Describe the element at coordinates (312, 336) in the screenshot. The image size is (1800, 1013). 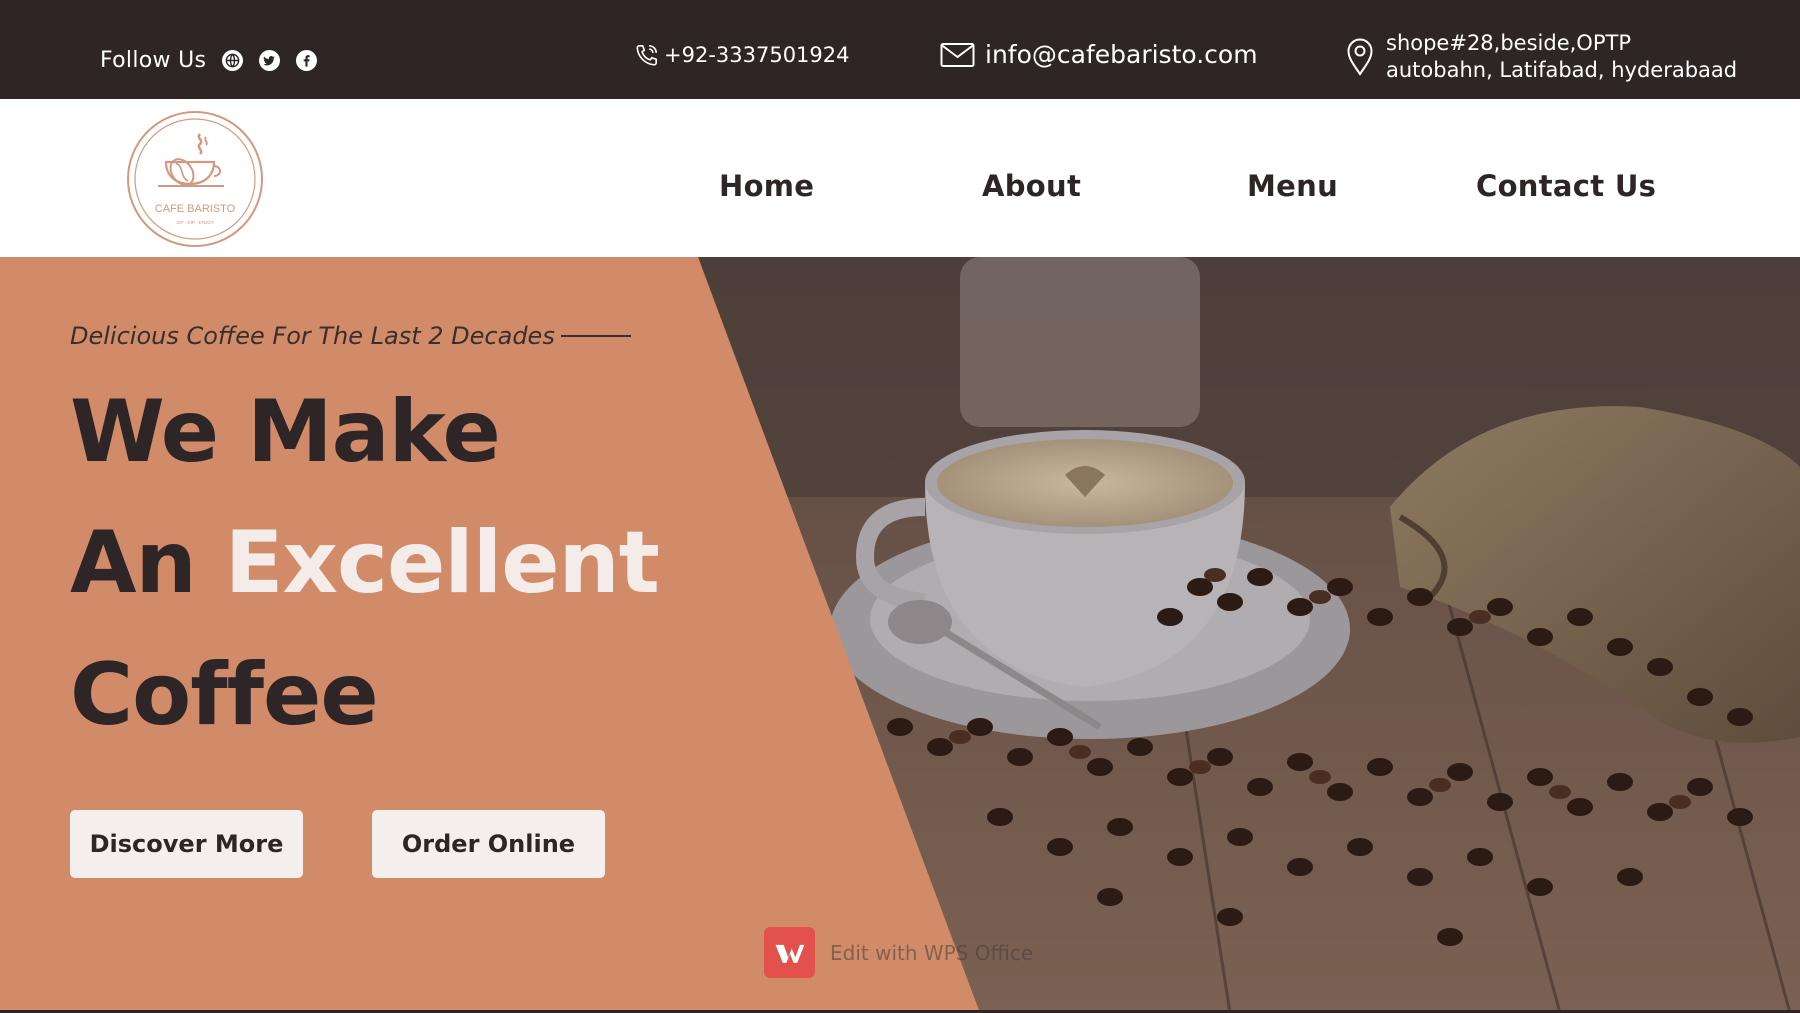
I see `hero-tagline-text: Delicious Coffee For The Last 2 Decades` at that location.